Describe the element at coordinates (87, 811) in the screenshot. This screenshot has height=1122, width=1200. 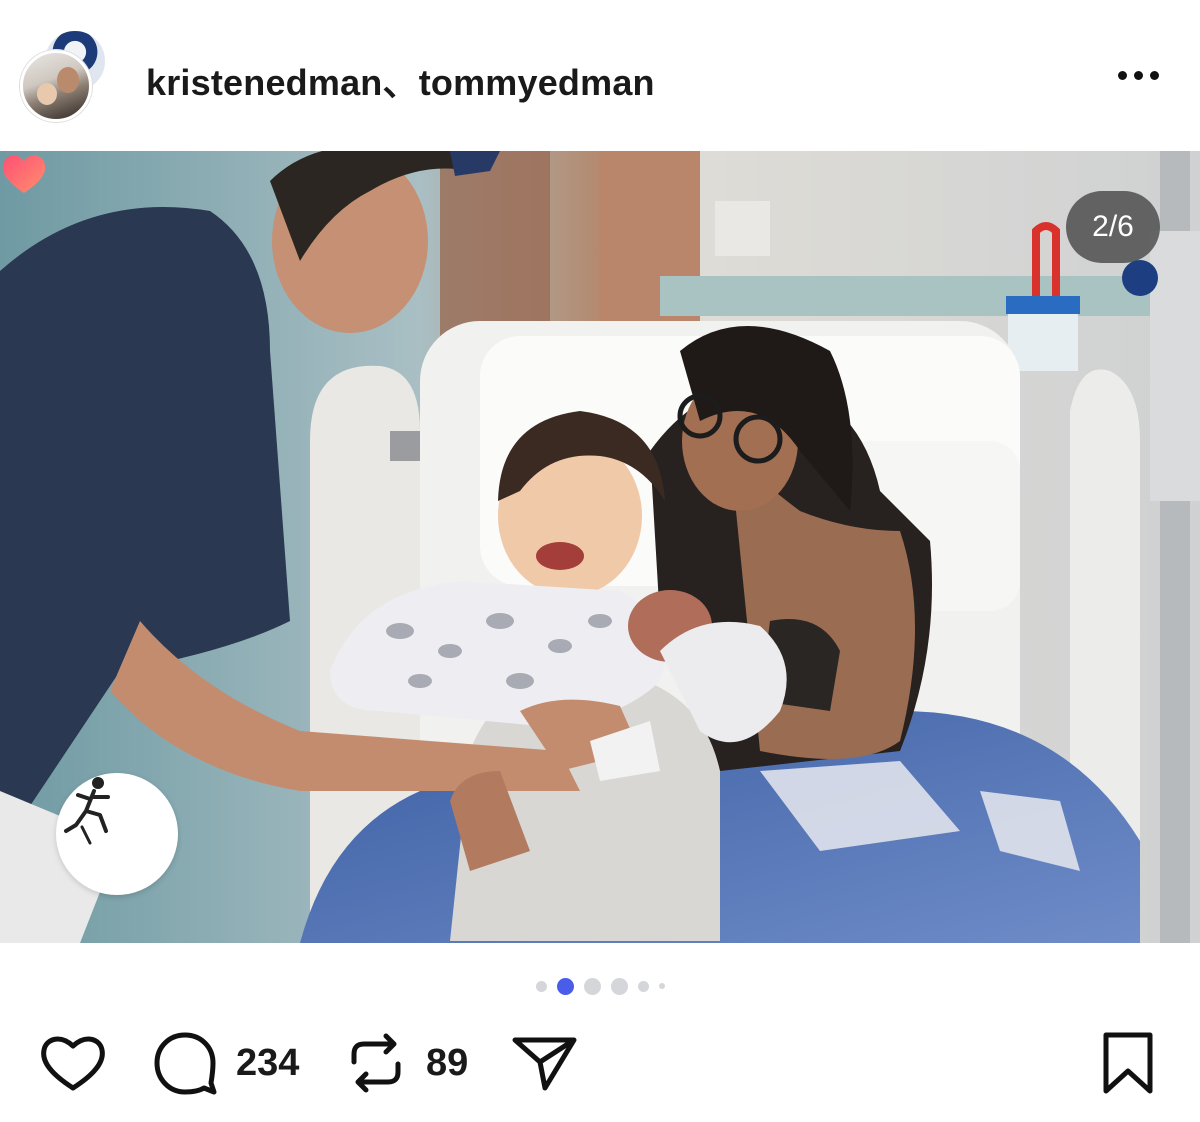
I see `runner-icon` at that location.